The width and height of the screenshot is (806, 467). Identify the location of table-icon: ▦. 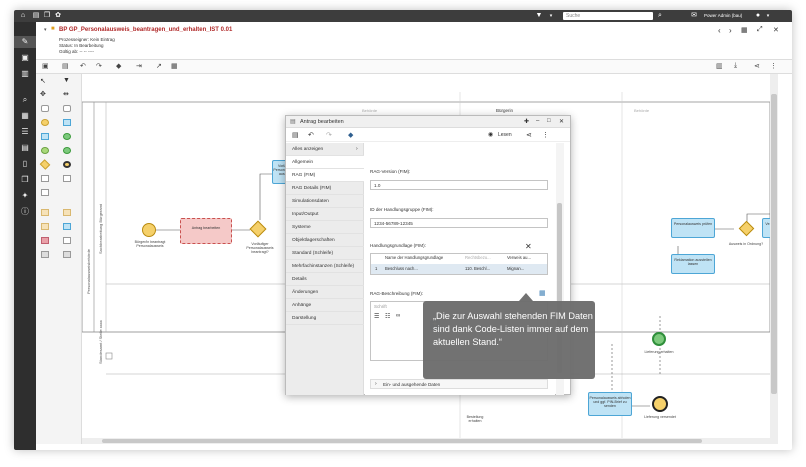
(25, 116).